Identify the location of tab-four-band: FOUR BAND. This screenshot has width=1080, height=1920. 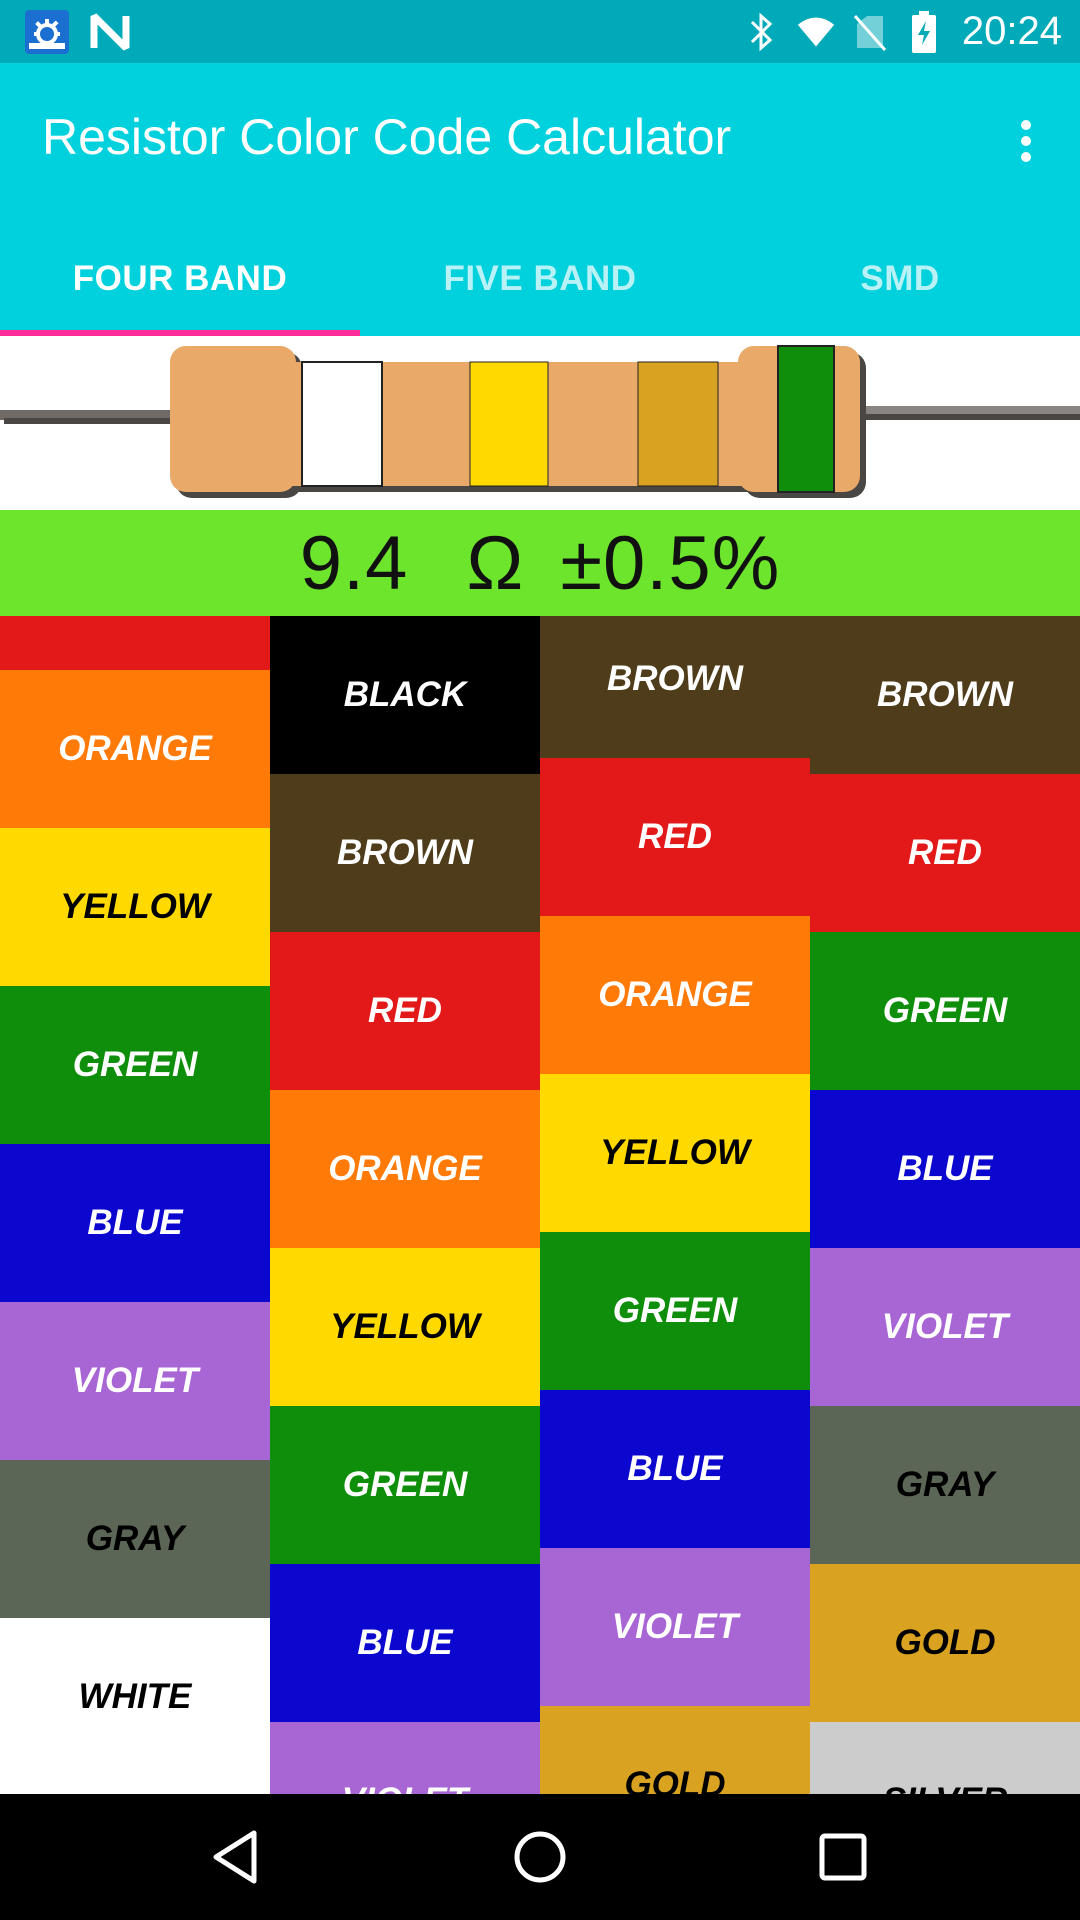
(180, 278).